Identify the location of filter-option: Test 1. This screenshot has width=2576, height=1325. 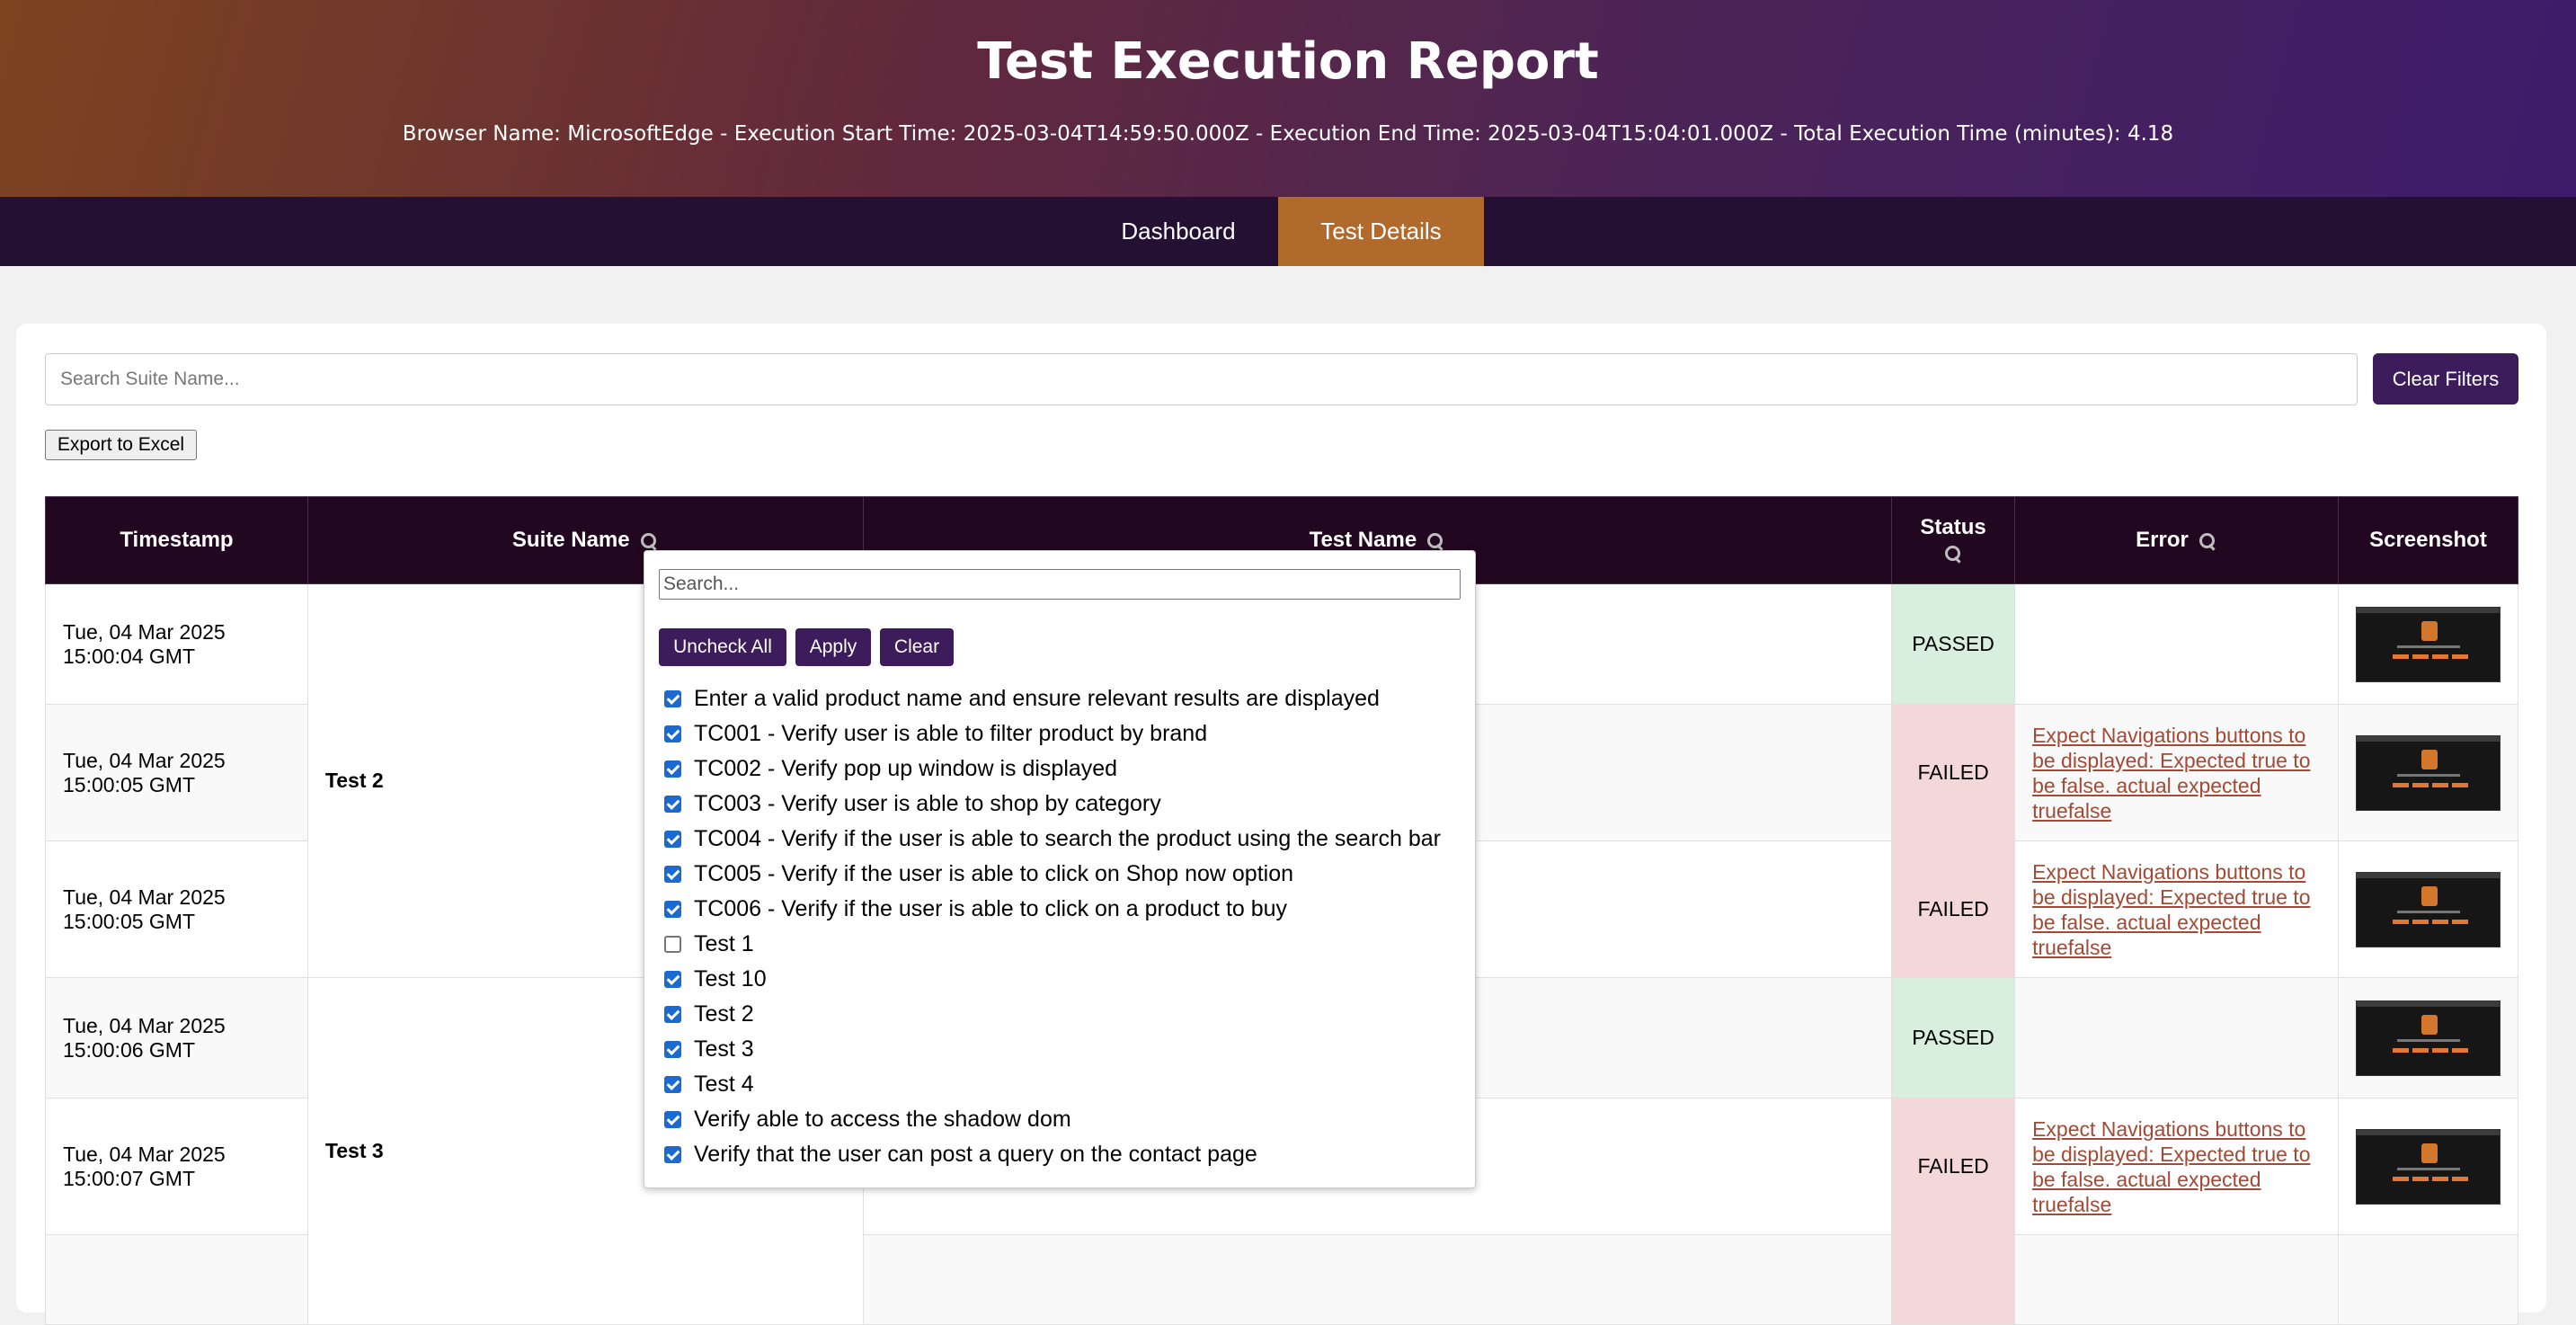
(1052, 944).